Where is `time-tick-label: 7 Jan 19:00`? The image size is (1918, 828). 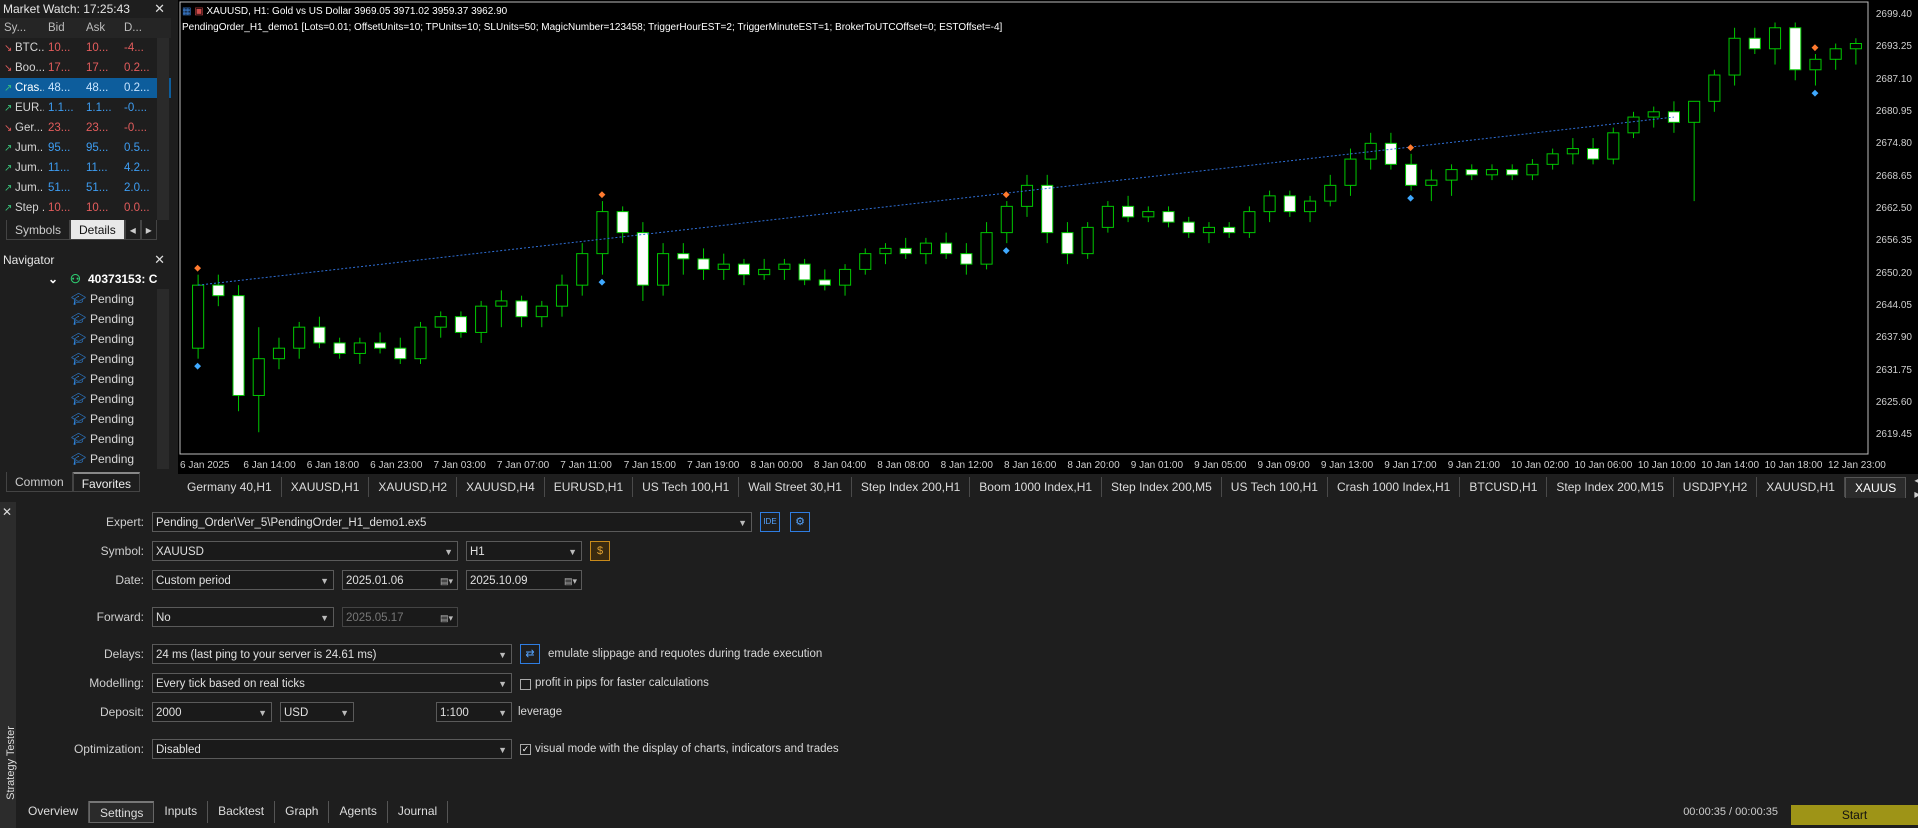
time-tick-label: 7 Jan 19:00 is located at coordinates (713, 465).